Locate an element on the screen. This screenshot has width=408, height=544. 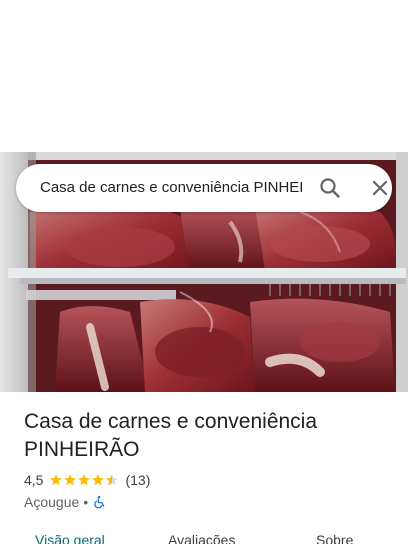
rating-row: 4,5 (13) is located at coordinates (87, 480).